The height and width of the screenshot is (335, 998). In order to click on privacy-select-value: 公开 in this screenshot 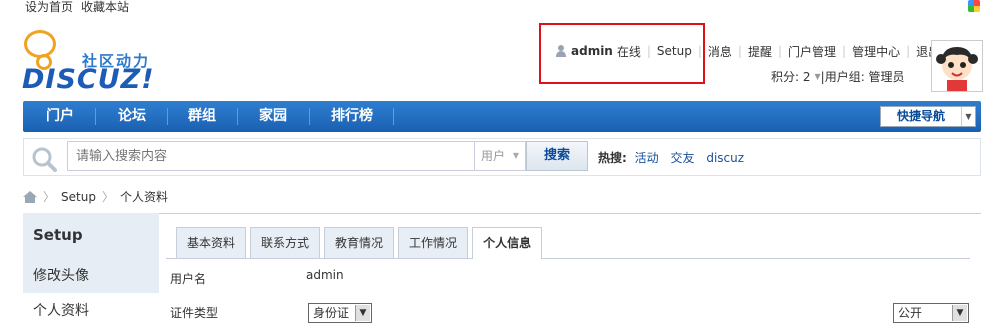, I will do `click(910, 313)`.